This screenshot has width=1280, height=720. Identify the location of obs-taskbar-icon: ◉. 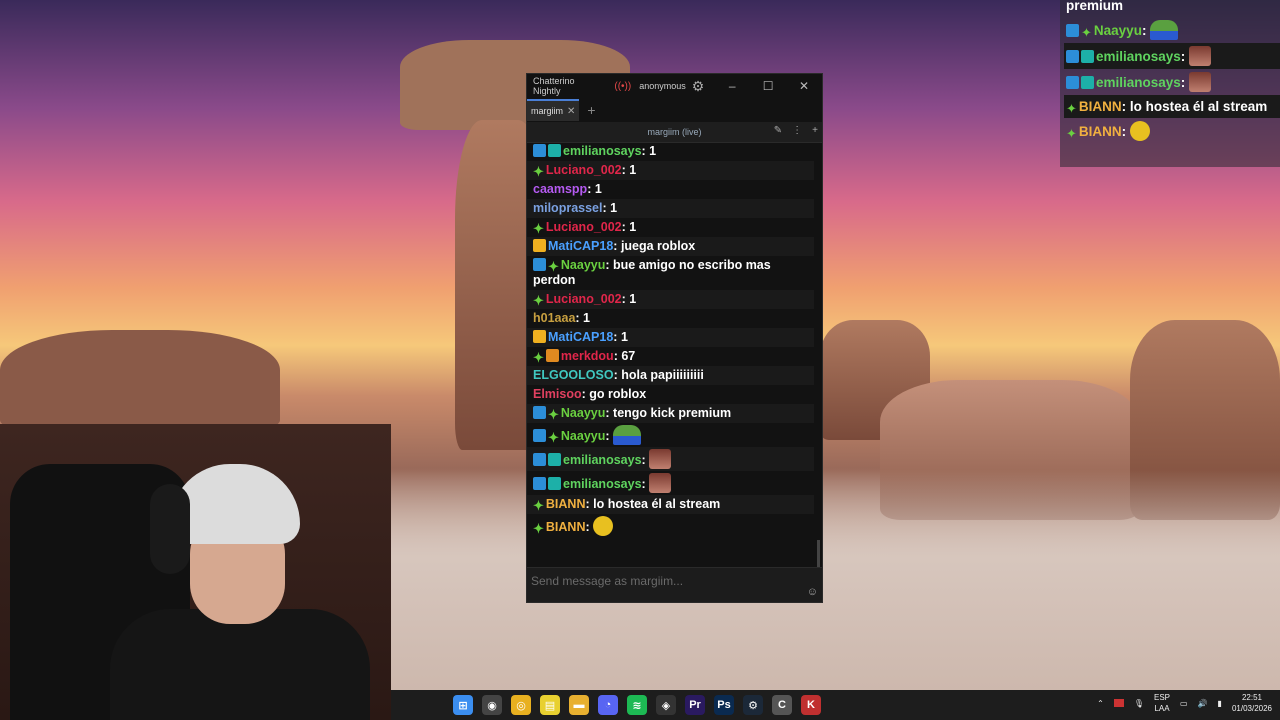
(492, 705).